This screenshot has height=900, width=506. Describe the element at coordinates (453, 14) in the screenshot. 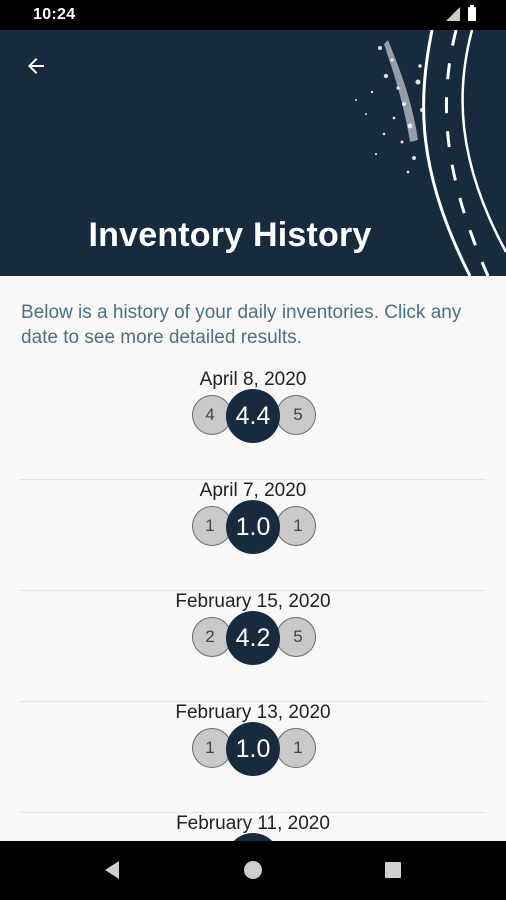

I see `signal-icon` at that location.